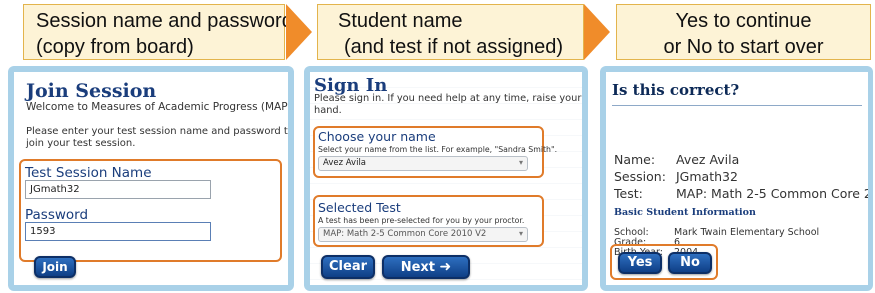 The width and height of the screenshot is (875, 293). I want to click on step2-header: Student name (and test if not assigned), so click(450, 32).